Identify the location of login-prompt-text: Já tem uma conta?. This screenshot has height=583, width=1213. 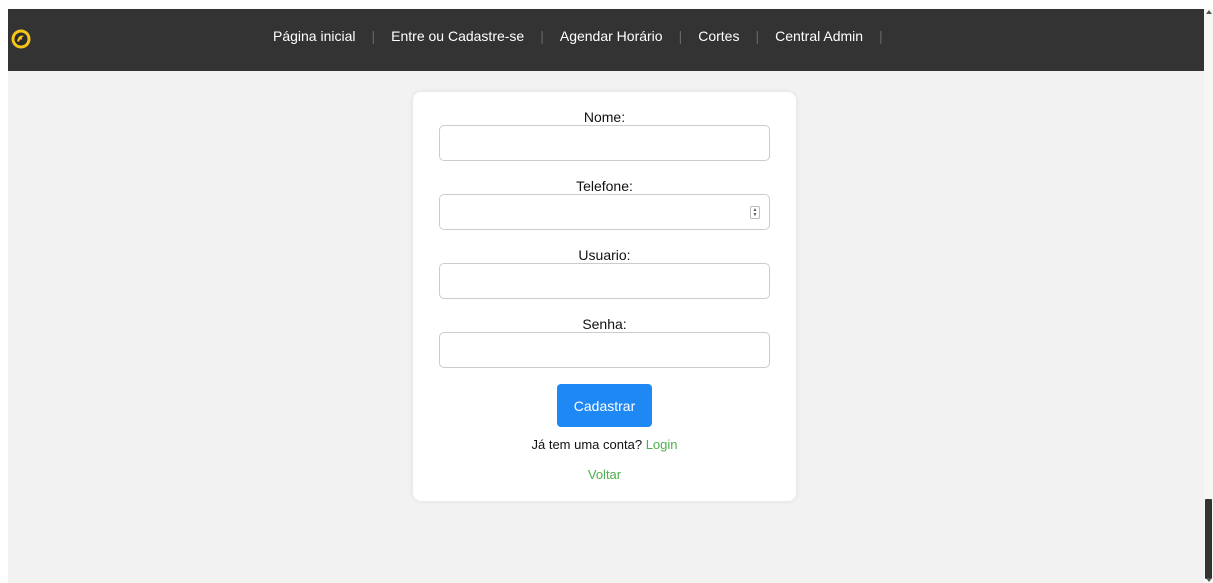
(587, 444).